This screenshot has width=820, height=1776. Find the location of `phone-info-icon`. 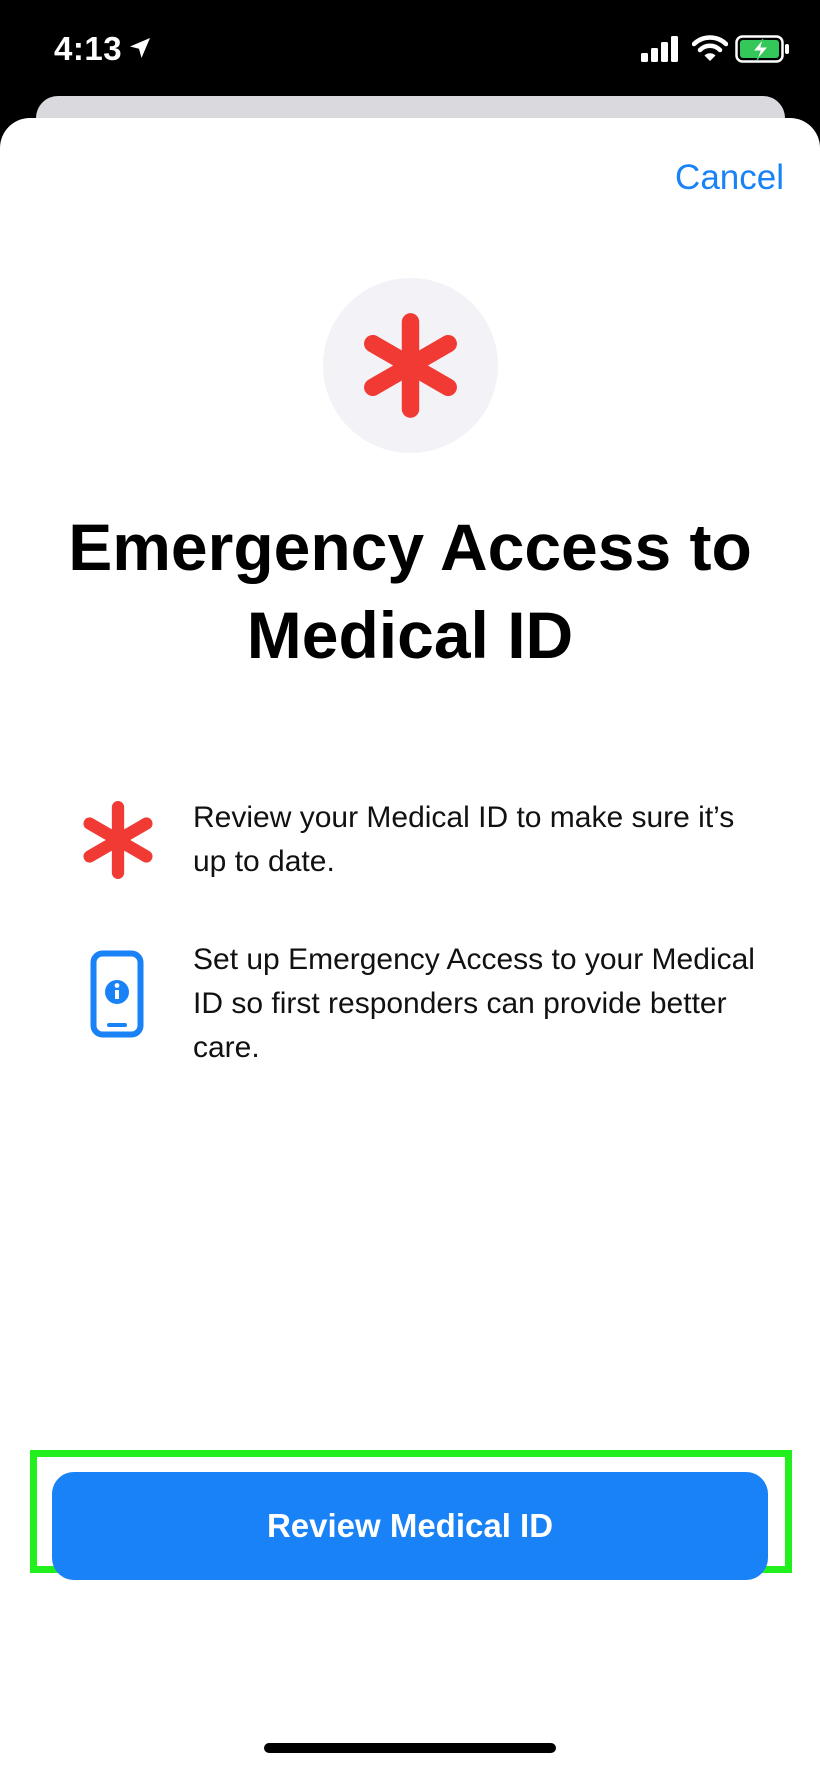

phone-info-icon is located at coordinates (117, 994).